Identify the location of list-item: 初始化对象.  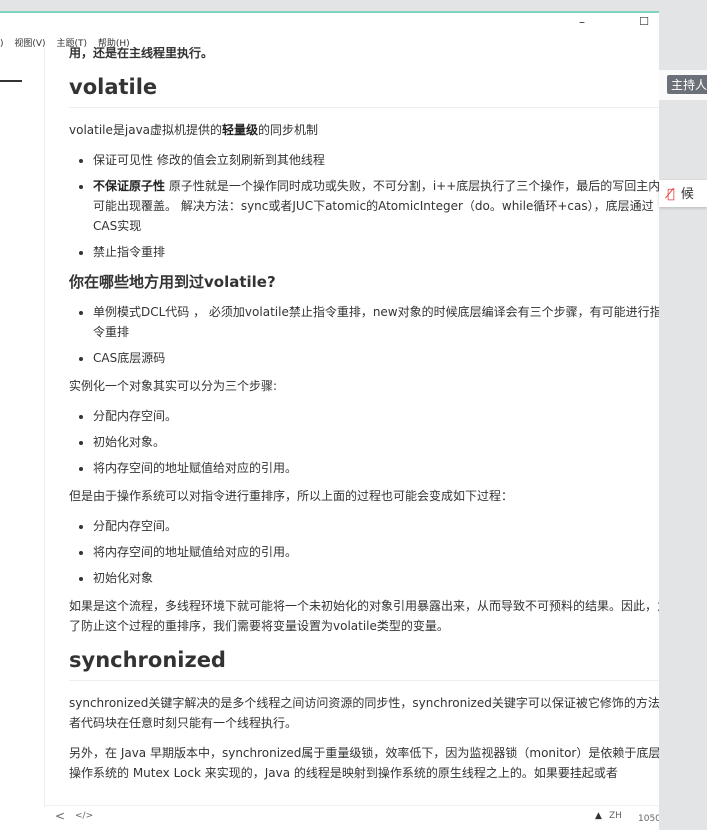
(383, 578).